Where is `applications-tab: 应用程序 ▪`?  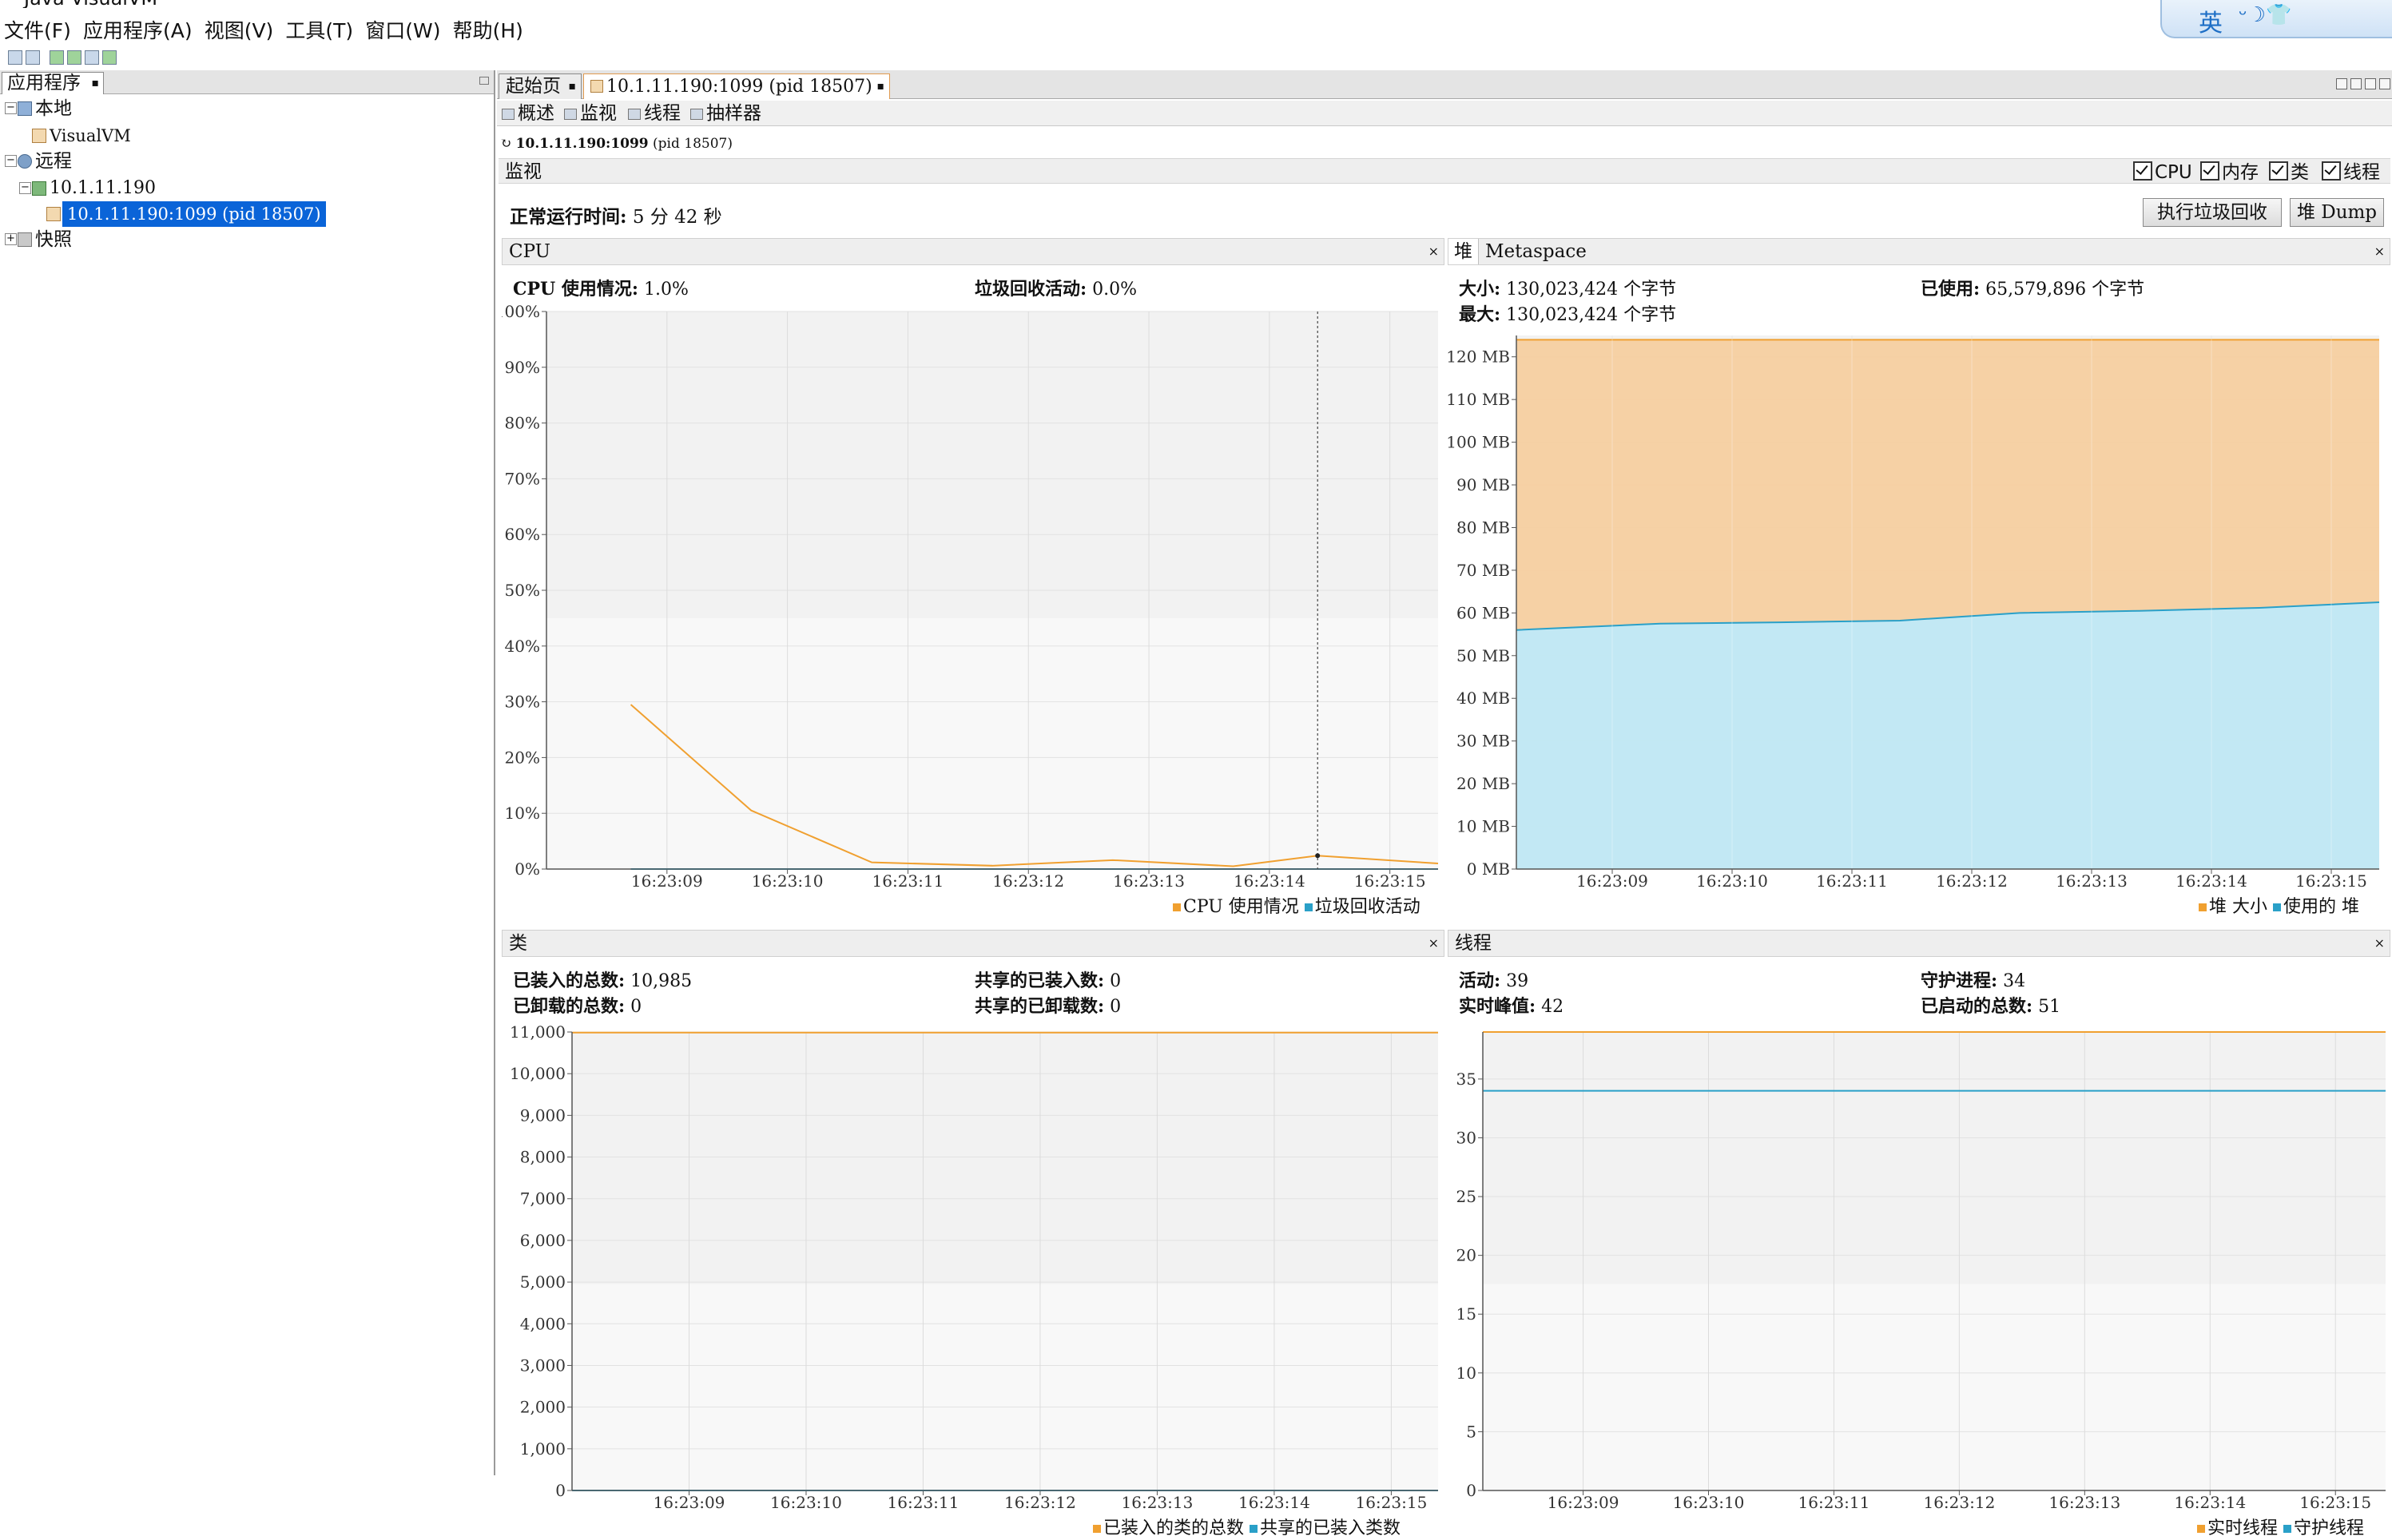
applications-tab: 应用程序 ▪ is located at coordinates (53, 83).